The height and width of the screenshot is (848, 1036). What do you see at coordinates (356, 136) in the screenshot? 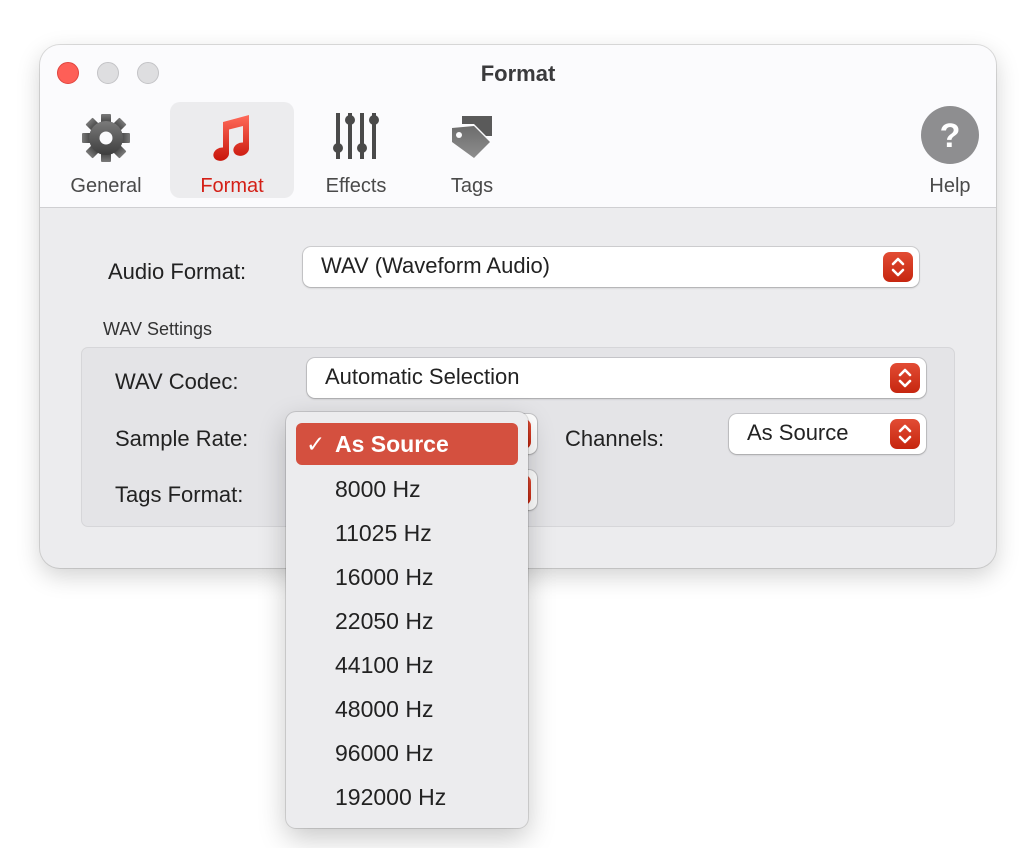
I see `sliders-icon` at bounding box center [356, 136].